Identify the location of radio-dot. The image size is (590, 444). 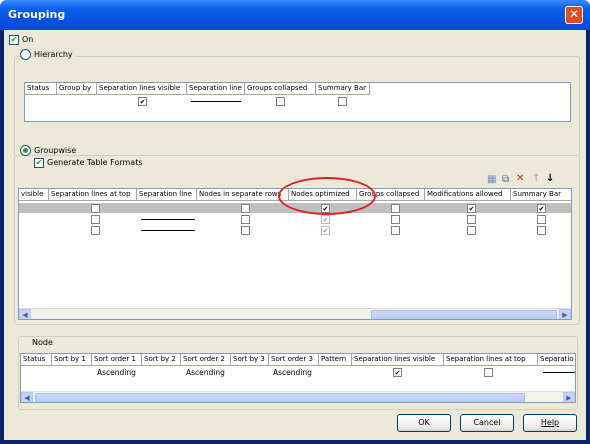
(25, 150).